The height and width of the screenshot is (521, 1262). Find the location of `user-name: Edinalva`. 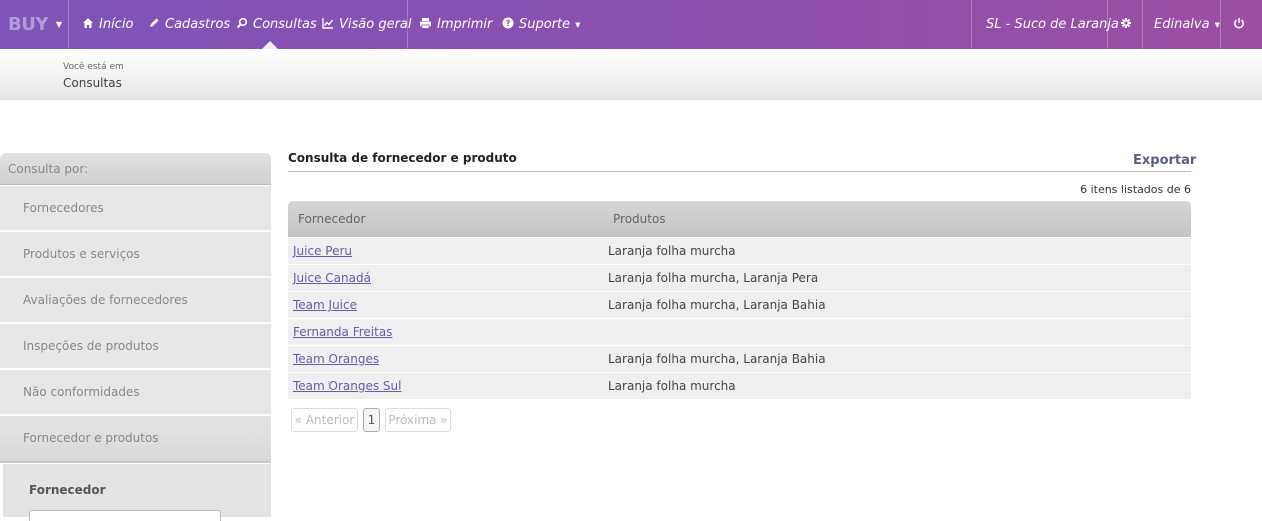

user-name: Edinalva is located at coordinates (1182, 24).